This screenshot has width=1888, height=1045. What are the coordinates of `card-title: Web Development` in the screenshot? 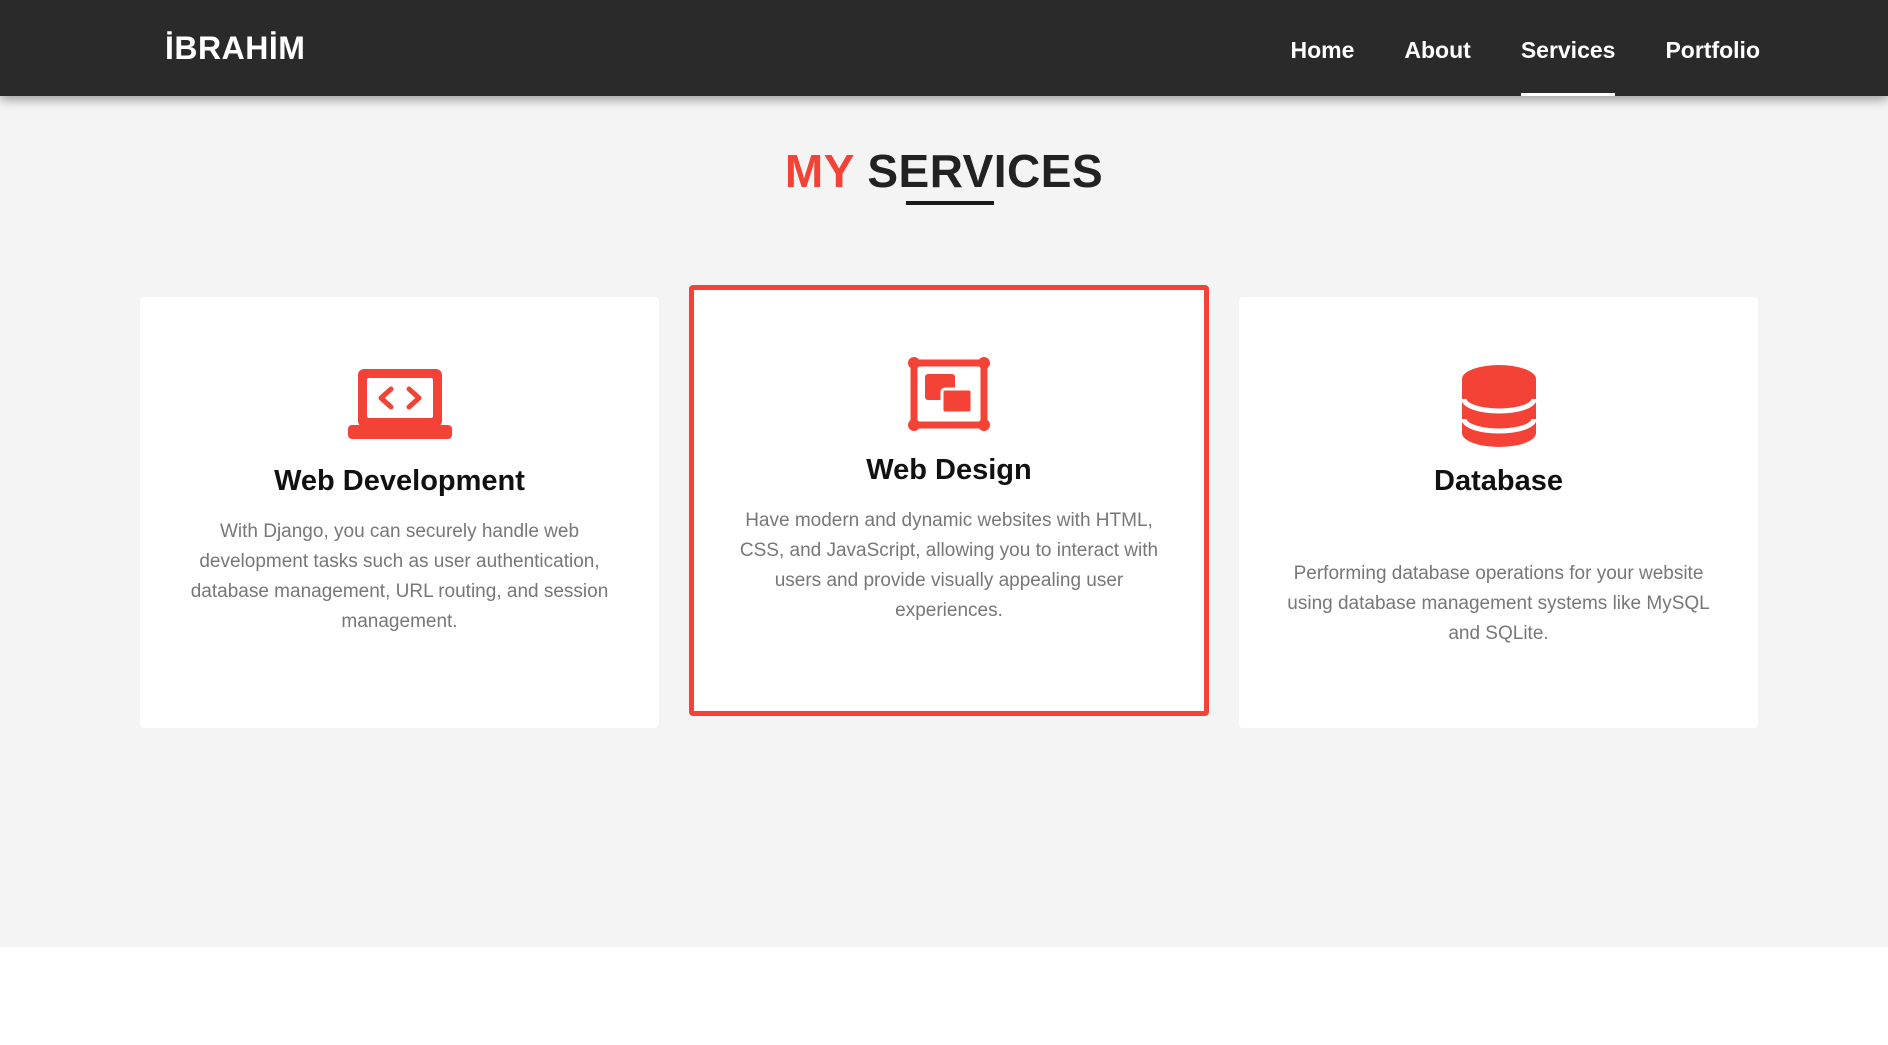 It's located at (399, 481).